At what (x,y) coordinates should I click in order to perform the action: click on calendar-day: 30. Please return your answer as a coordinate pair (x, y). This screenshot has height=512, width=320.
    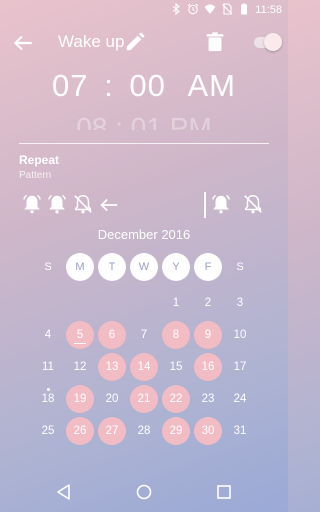
    Looking at the image, I should click on (208, 431).